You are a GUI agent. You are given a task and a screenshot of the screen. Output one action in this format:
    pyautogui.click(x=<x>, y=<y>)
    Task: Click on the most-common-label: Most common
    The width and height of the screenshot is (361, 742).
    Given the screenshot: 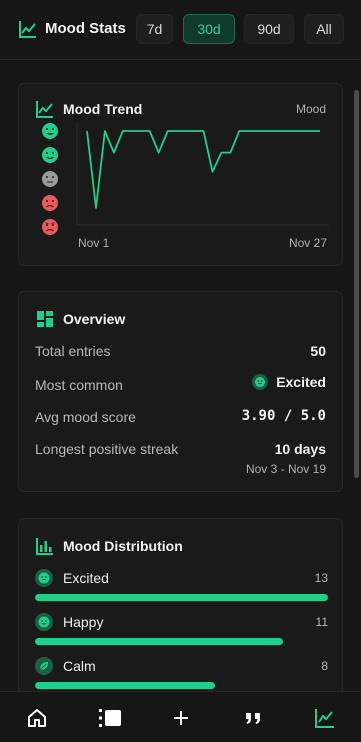 What is the action you would take?
    pyautogui.click(x=79, y=385)
    